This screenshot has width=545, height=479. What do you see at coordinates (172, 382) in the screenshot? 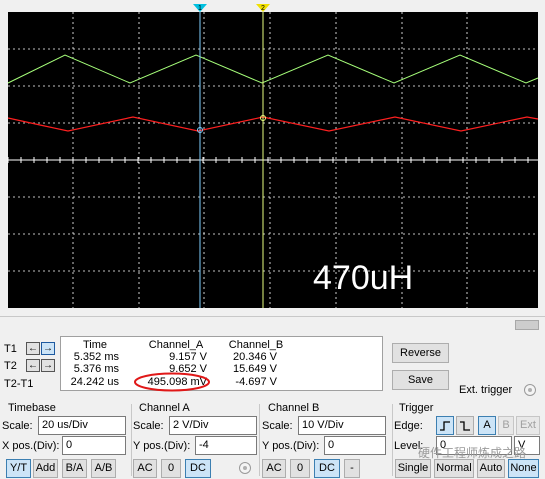
I see `highlight-ellipse` at bounding box center [172, 382].